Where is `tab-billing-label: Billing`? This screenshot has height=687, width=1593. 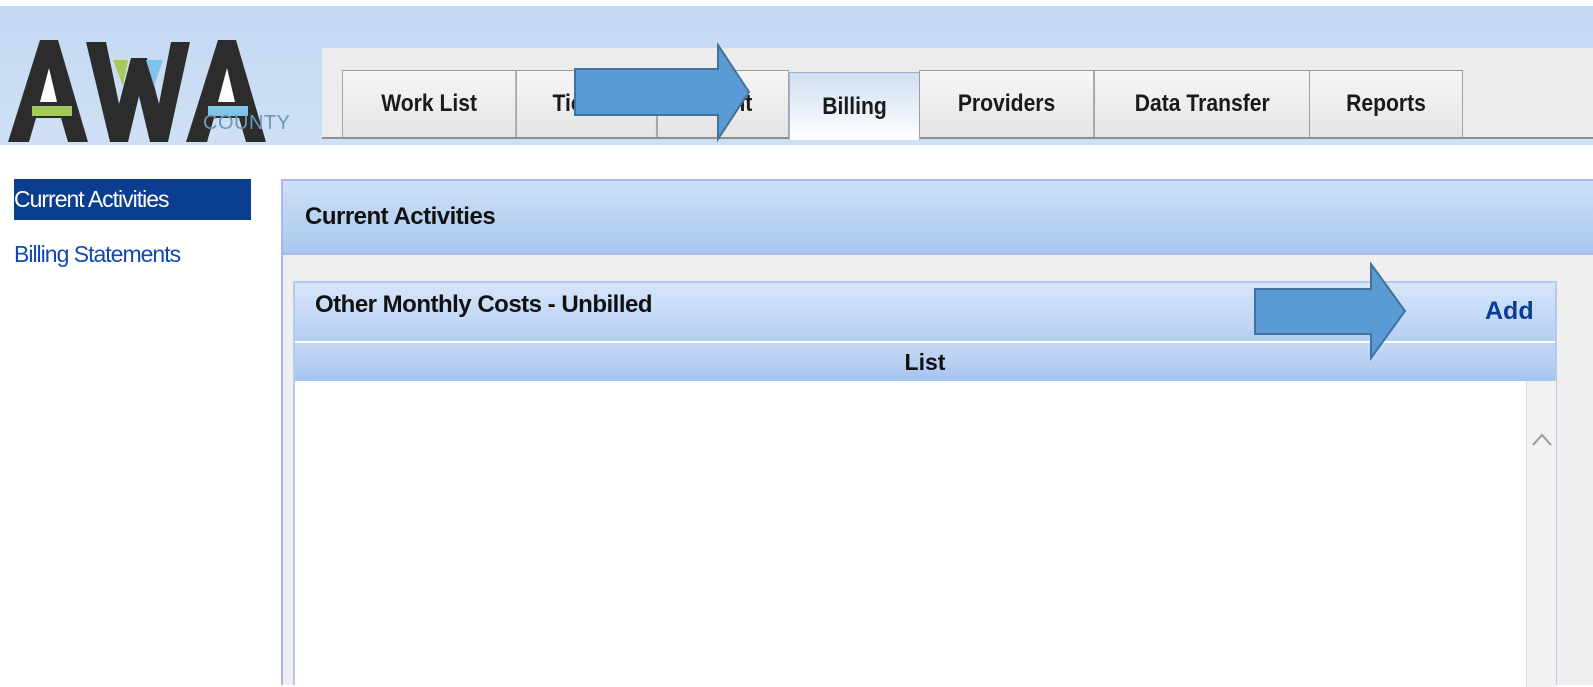
tab-billing-label: Billing is located at coordinates (854, 106).